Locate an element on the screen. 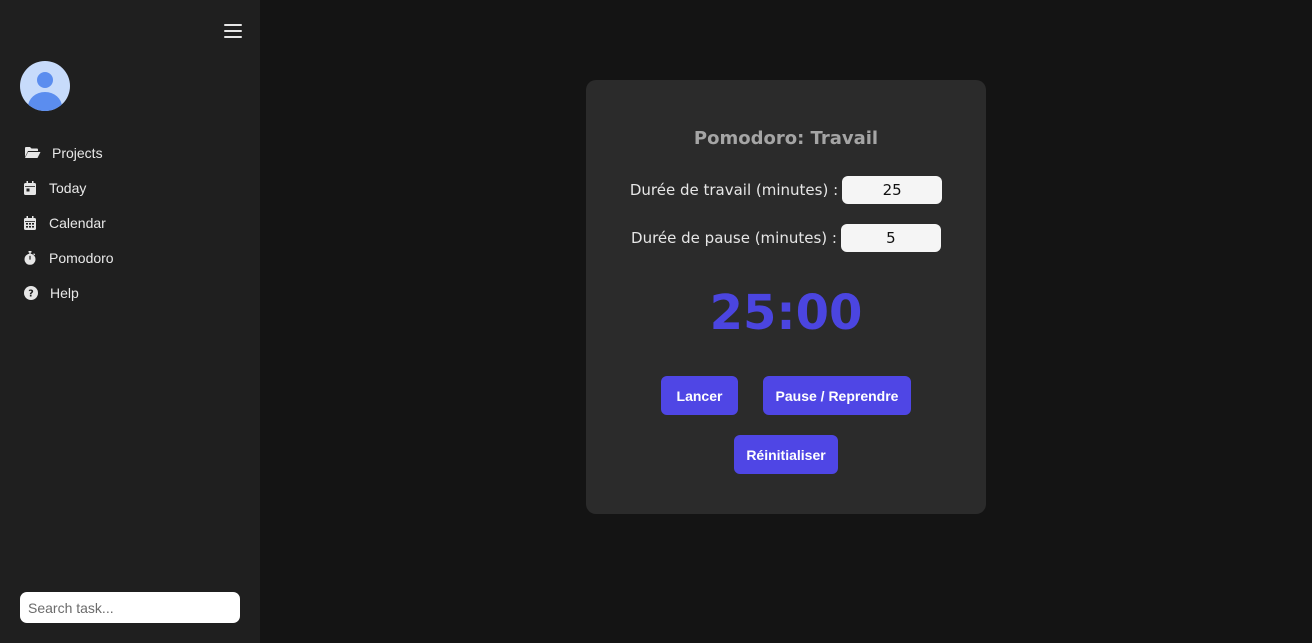 The image size is (1312, 643). pause-resume-button: Pause / Reprendre is located at coordinates (837, 395).